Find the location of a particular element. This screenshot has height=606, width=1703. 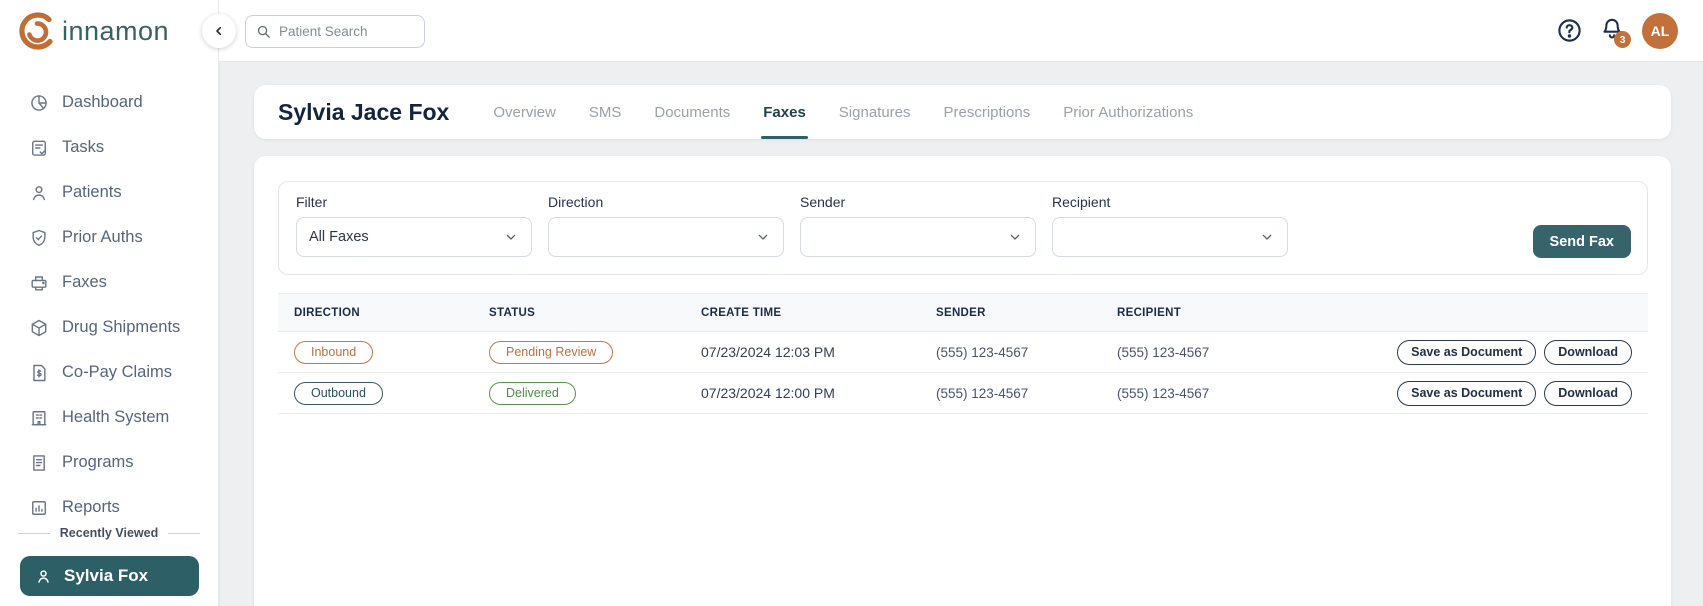

sidebar-item-label: Programs is located at coordinates (98, 462).